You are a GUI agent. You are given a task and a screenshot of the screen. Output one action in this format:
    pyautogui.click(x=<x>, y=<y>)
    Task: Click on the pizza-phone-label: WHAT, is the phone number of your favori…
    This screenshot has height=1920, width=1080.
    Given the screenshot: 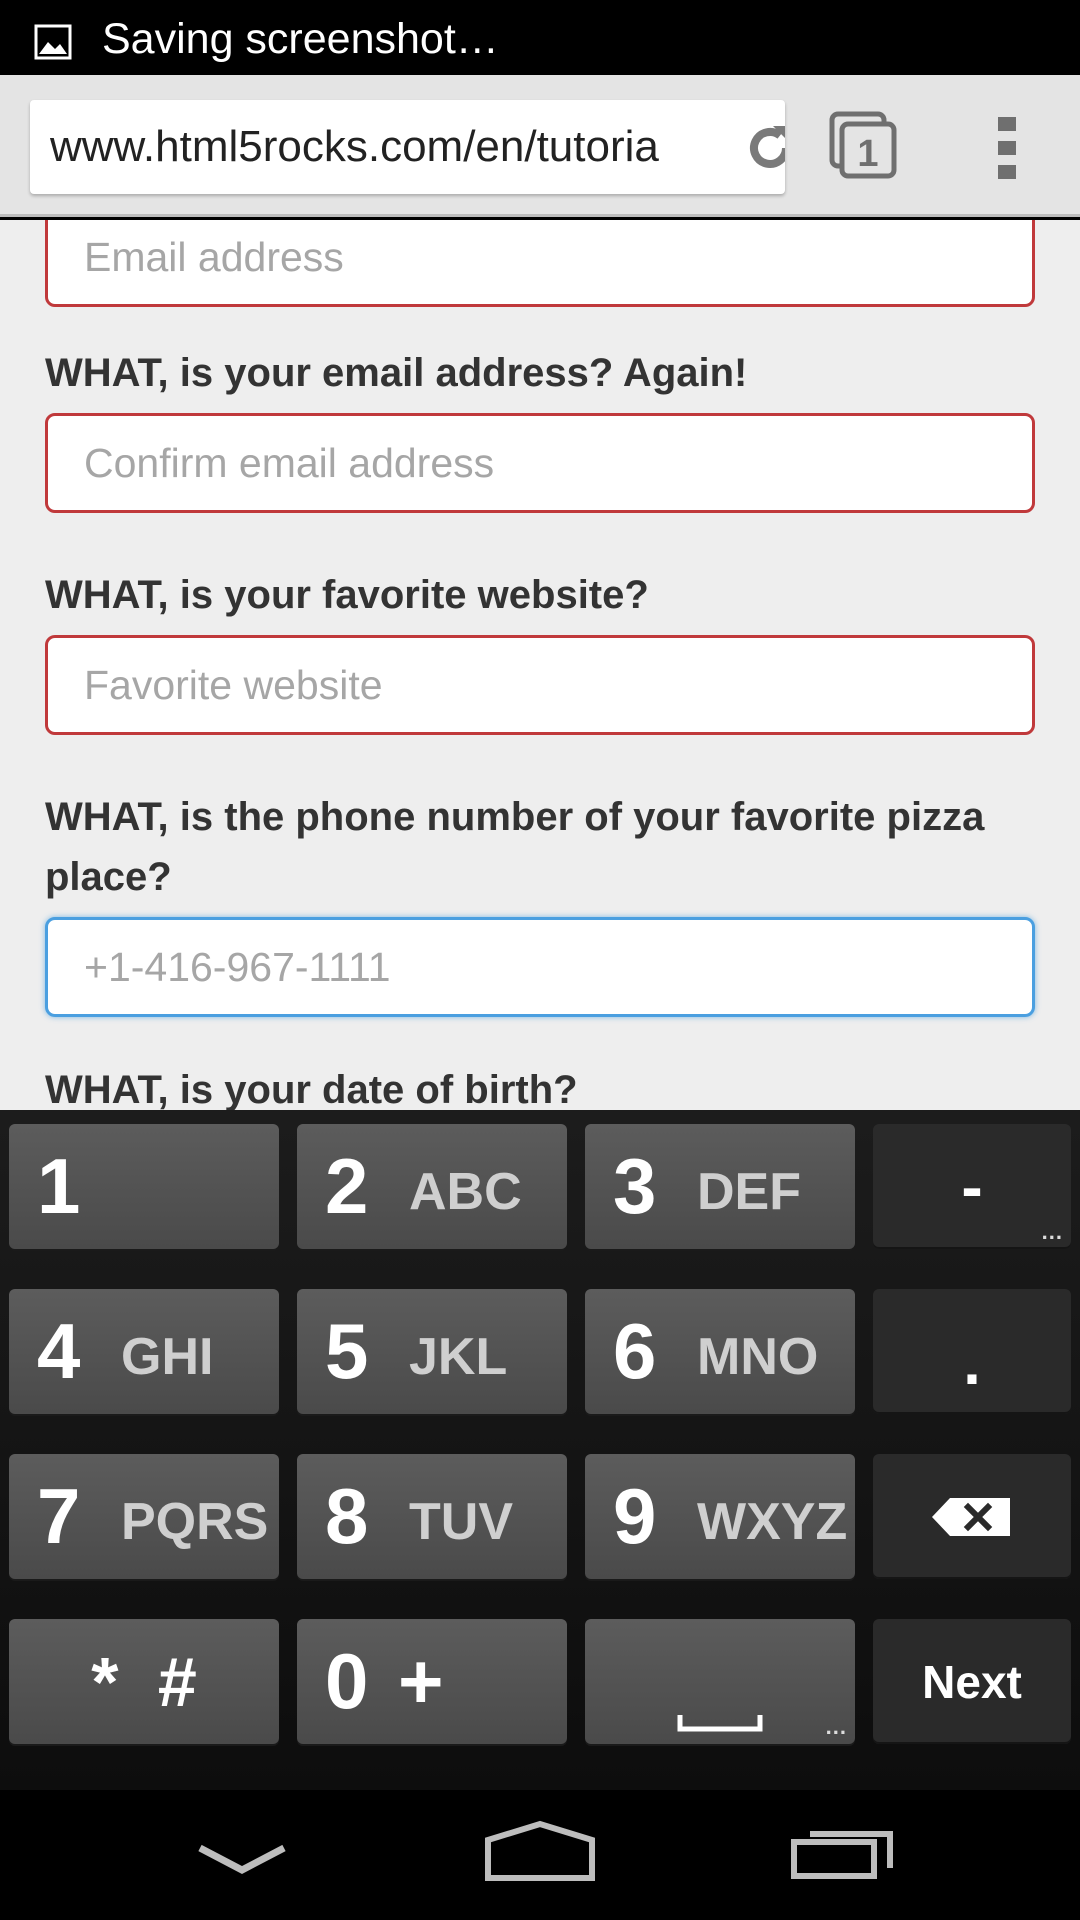 What is the action you would take?
    pyautogui.click(x=515, y=847)
    